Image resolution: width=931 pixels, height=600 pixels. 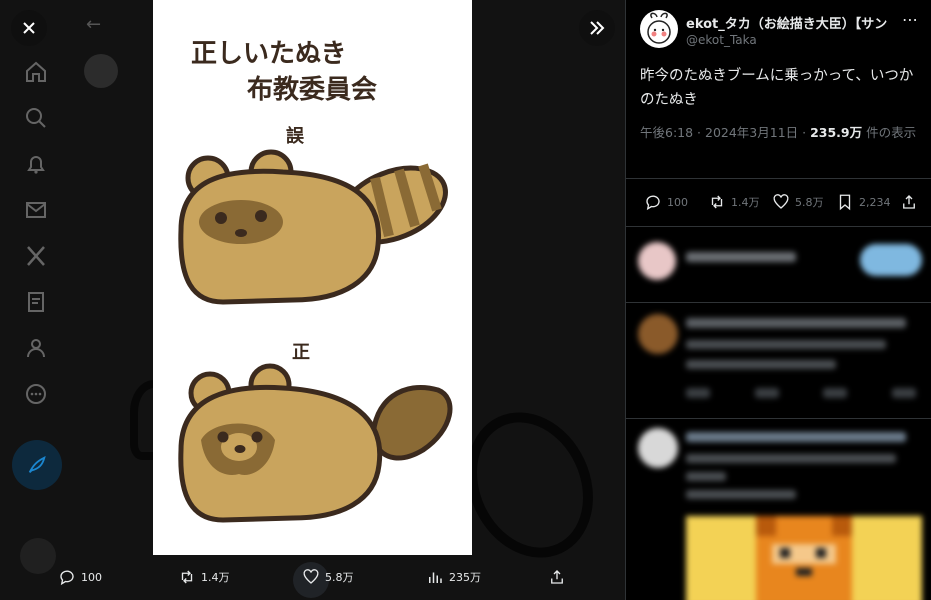 I want to click on media-reply-button: 100, so click(x=80, y=577).